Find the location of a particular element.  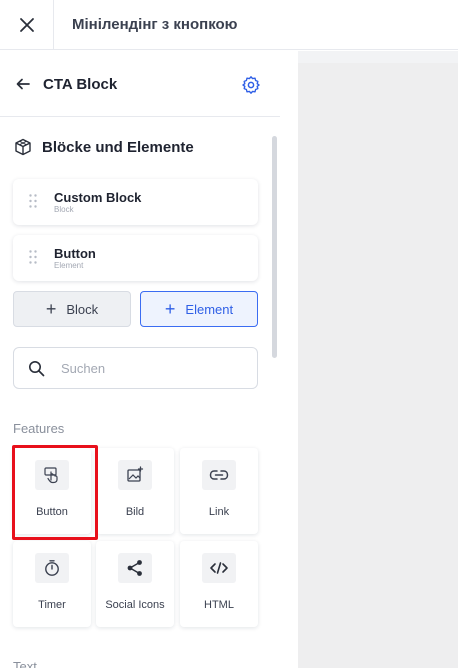

feature-tile-html: HTML is located at coordinates (219, 584).